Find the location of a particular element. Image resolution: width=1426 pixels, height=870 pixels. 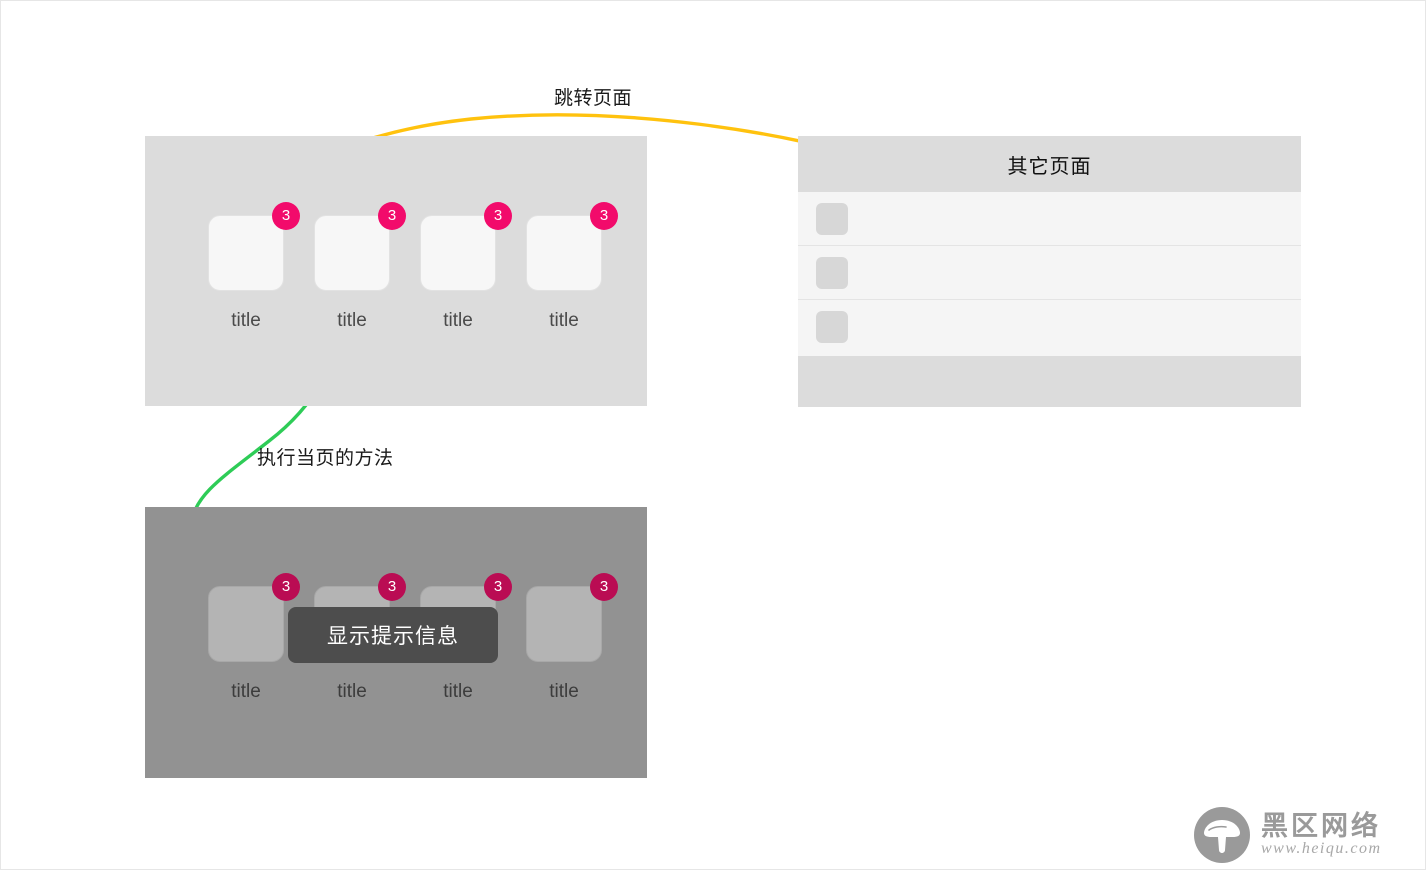

home-tile-cell-4: 3 title is located at coordinates (564, 267).